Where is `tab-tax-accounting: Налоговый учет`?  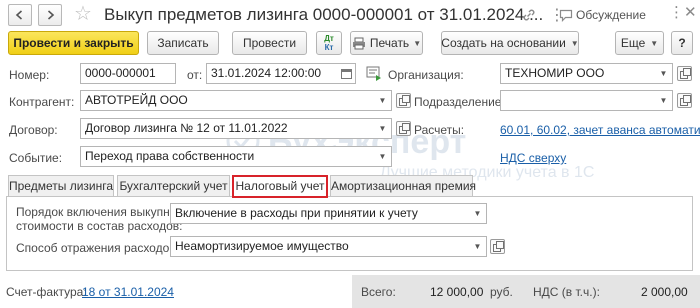 tab-tax-accounting: Налоговый учет is located at coordinates (280, 186).